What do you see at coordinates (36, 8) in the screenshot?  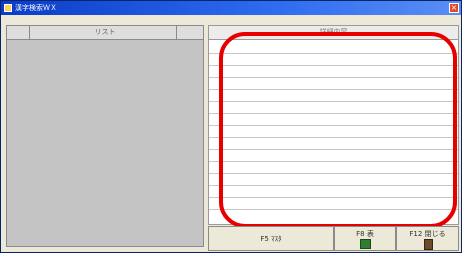 I see `window-title: 漢字検索ＷＸ` at bounding box center [36, 8].